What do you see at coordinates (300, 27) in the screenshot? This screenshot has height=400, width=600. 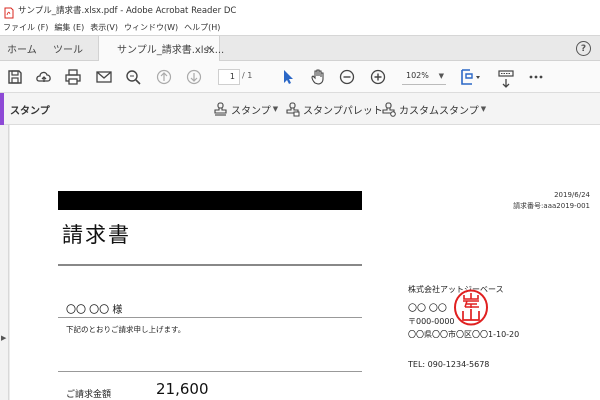 I see `menu-bar: ファイル (F) 編集 (E) 表示(V) ウィンドウ(W) ヘルプ(H)` at bounding box center [300, 27].